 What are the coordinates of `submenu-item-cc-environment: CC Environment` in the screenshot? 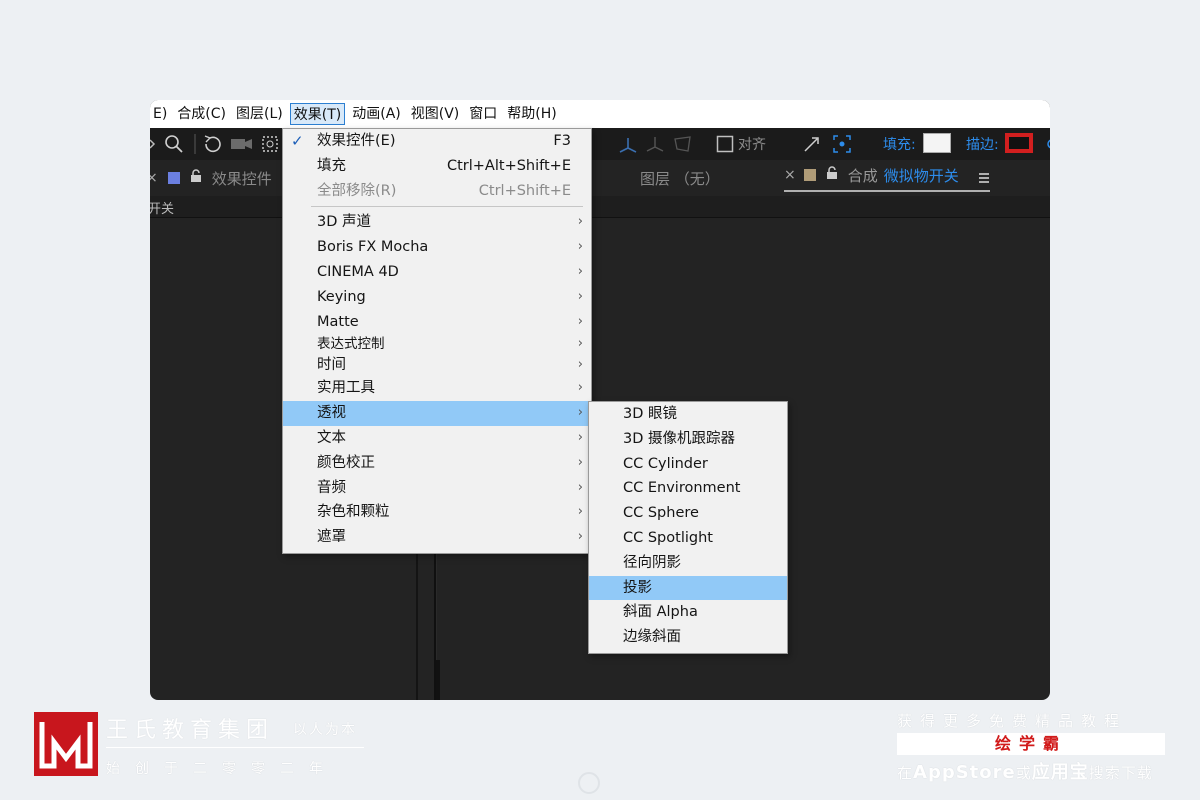 It's located at (688, 488).